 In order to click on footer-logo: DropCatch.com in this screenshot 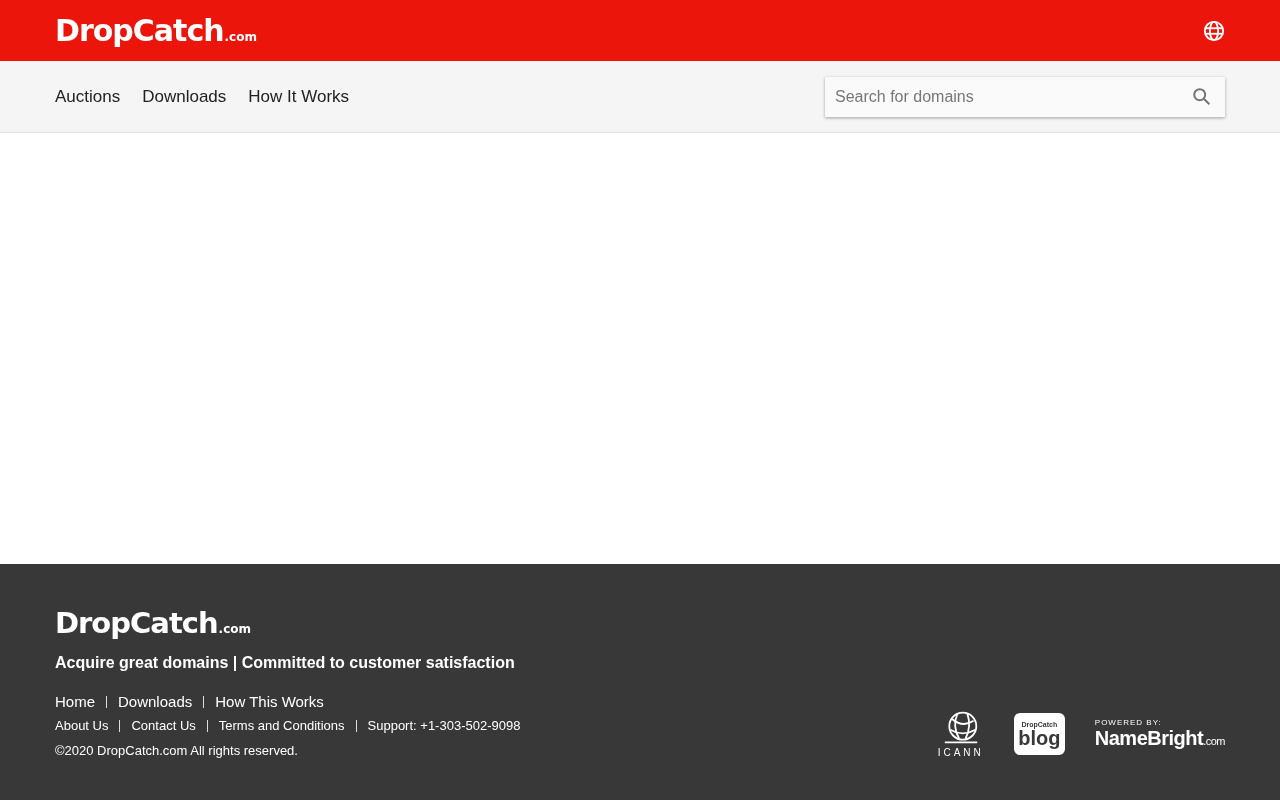, I will do `click(153, 623)`.